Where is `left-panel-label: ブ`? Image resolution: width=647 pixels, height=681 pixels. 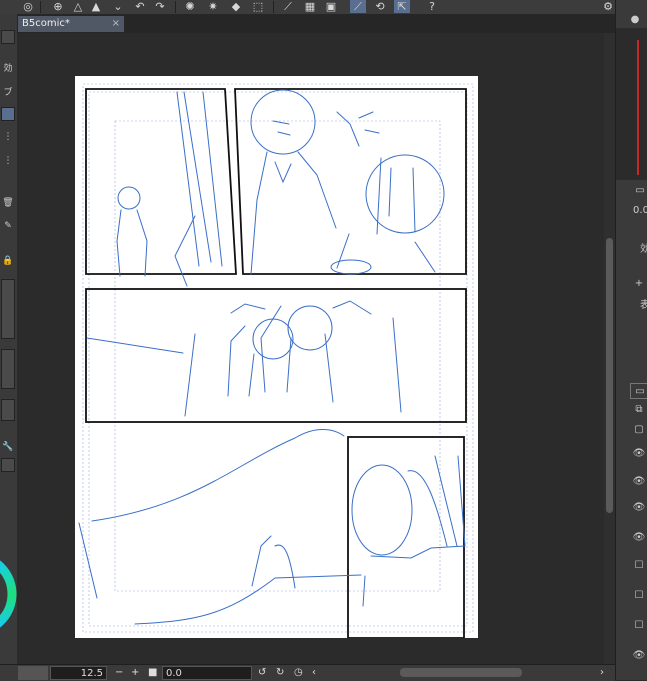 left-panel-label: ブ is located at coordinates (8, 92).